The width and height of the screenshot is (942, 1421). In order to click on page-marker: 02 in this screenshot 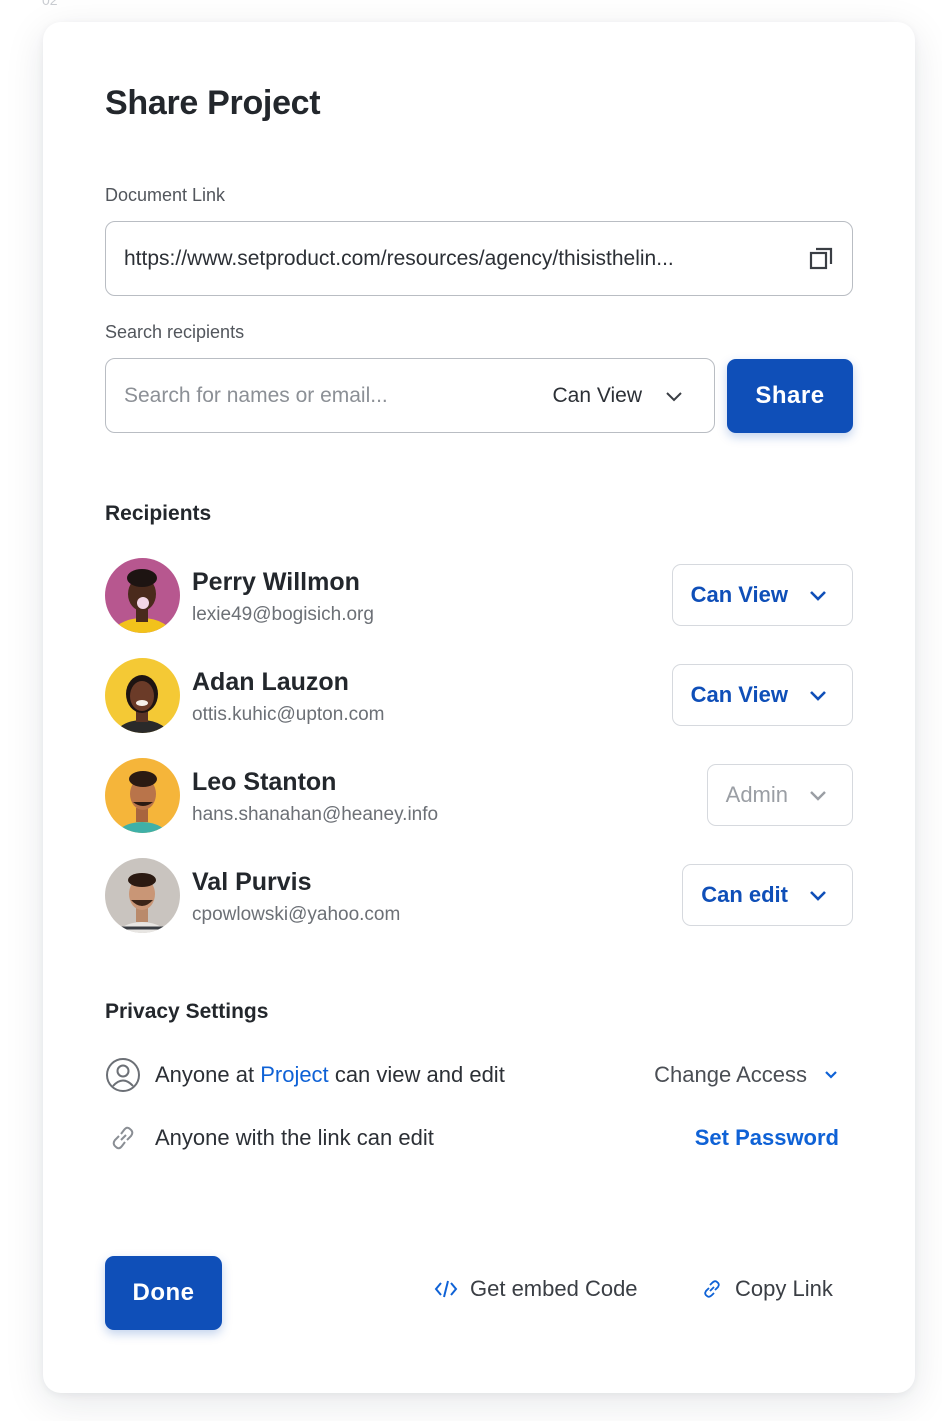, I will do `click(50, 4)`.